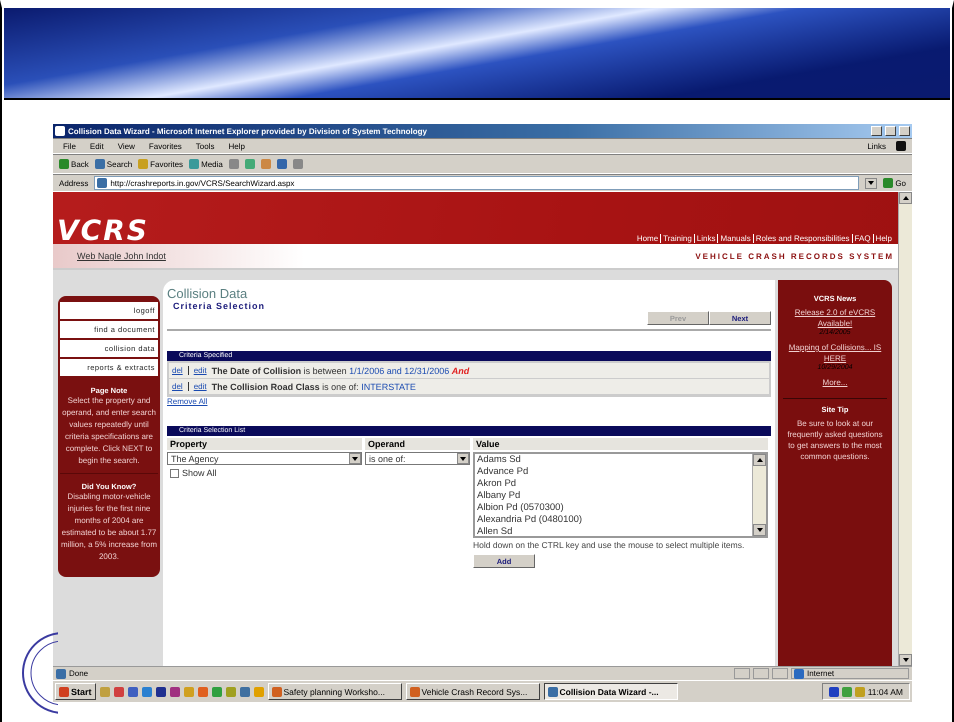 The height and width of the screenshot is (722, 954). I want to click on user-link: Web Nagle John Indot, so click(121, 256).